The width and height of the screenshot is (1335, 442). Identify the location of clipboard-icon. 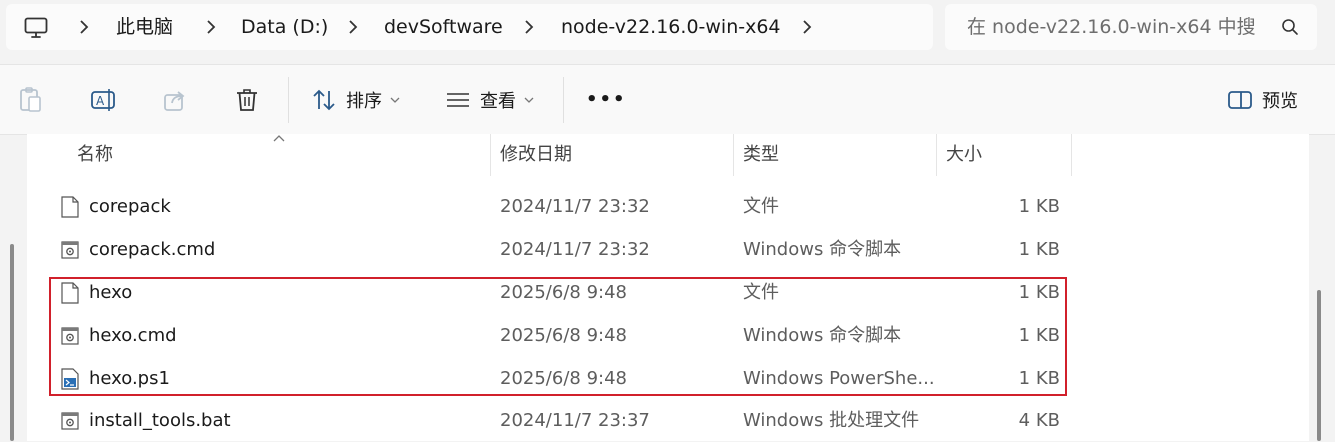
(30, 99).